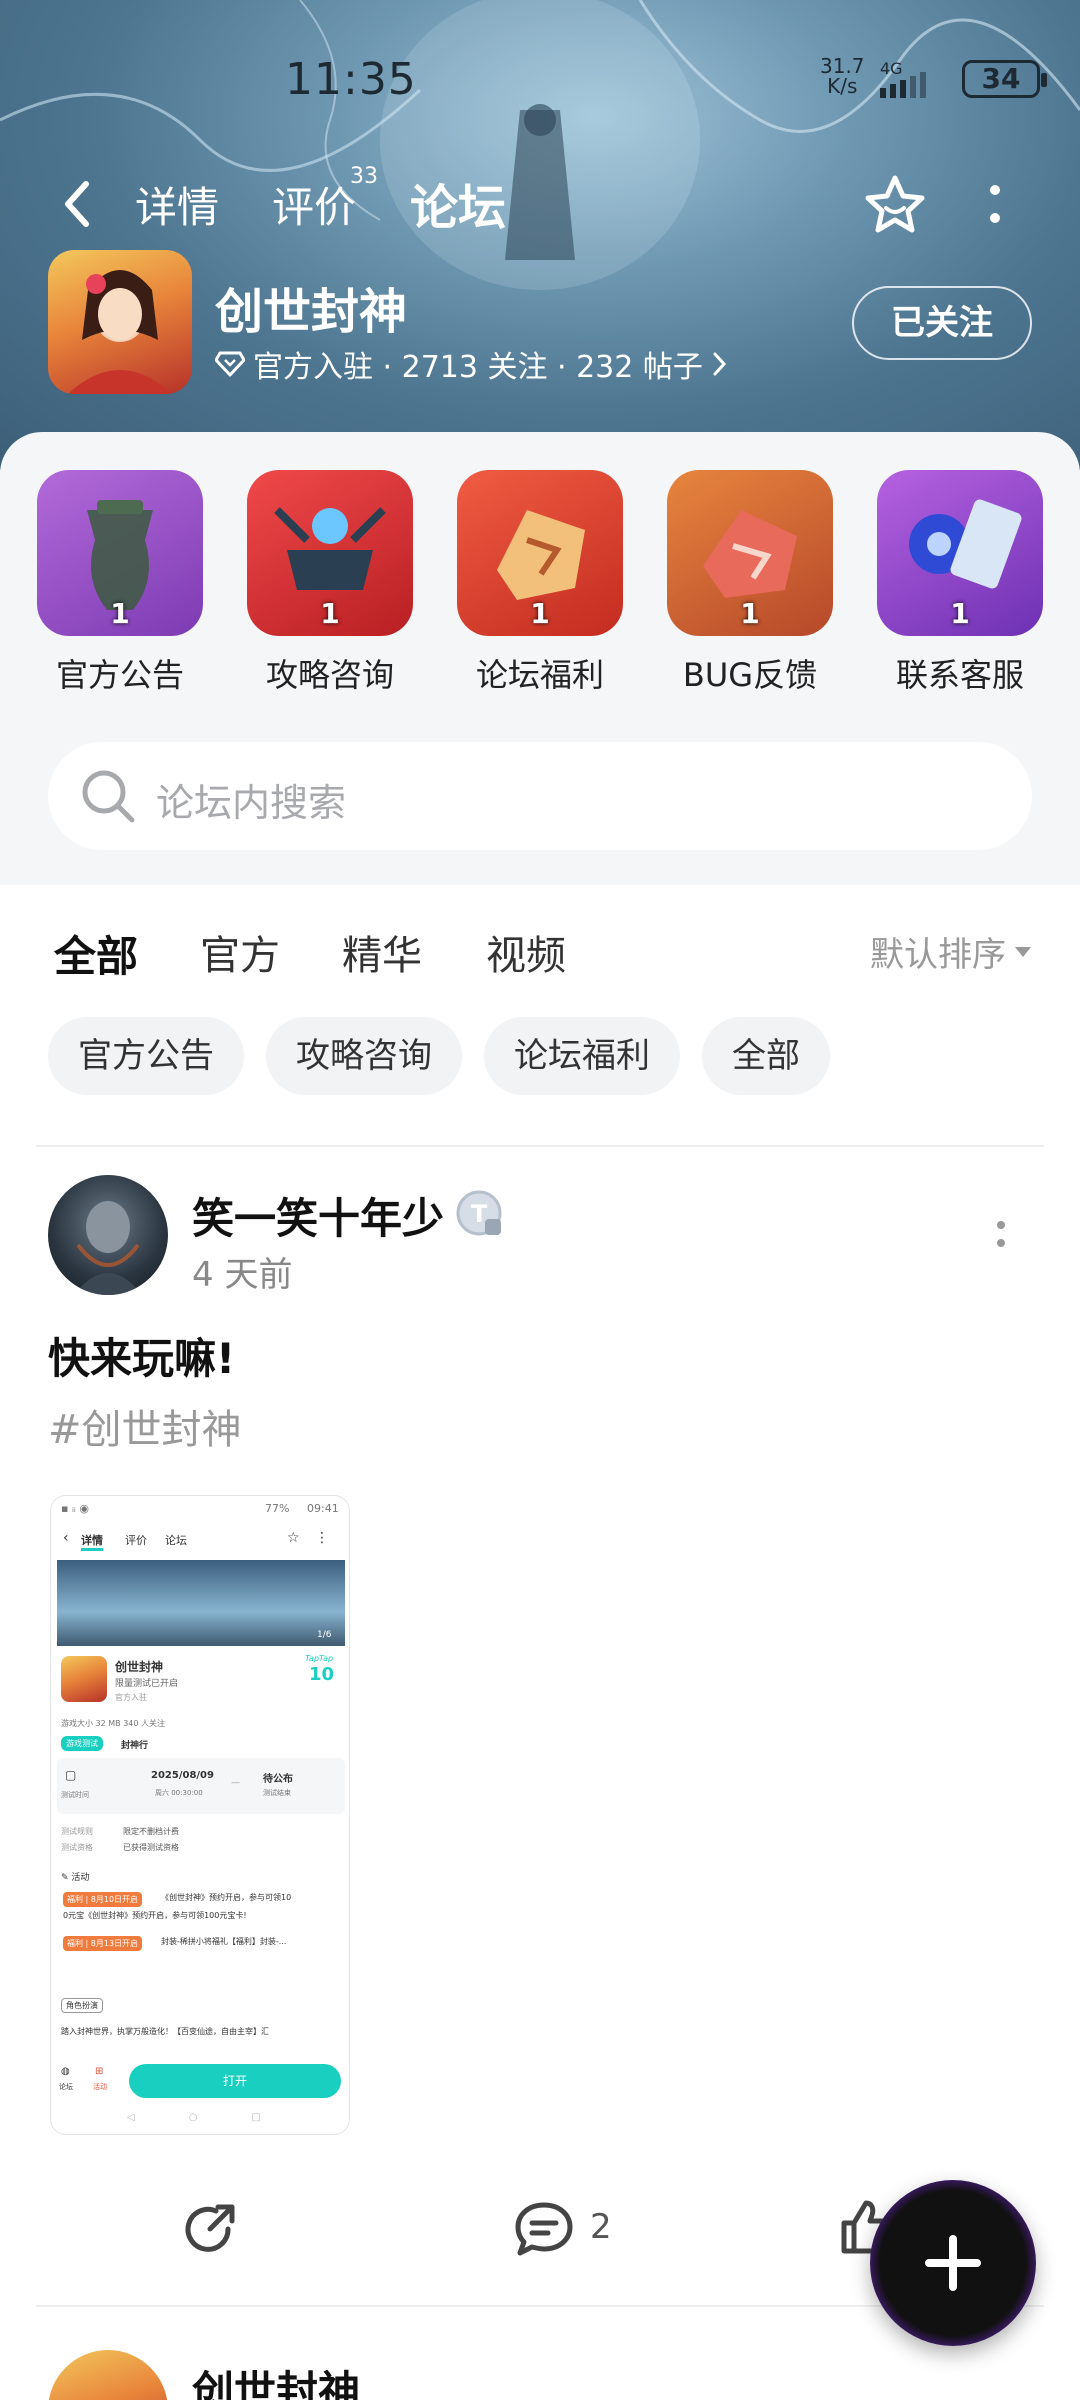 The width and height of the screenshot is (1080, 2400). What do you see at coordinates (221, 2117) in the screenshot?
I see `mini-nav-keys: ◁○□` at bounding box center [221, 2117].